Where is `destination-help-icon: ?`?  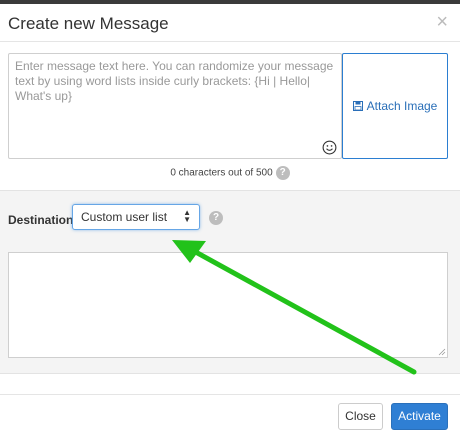
destination-help-icon: ? is located at coordinates (216, 218).